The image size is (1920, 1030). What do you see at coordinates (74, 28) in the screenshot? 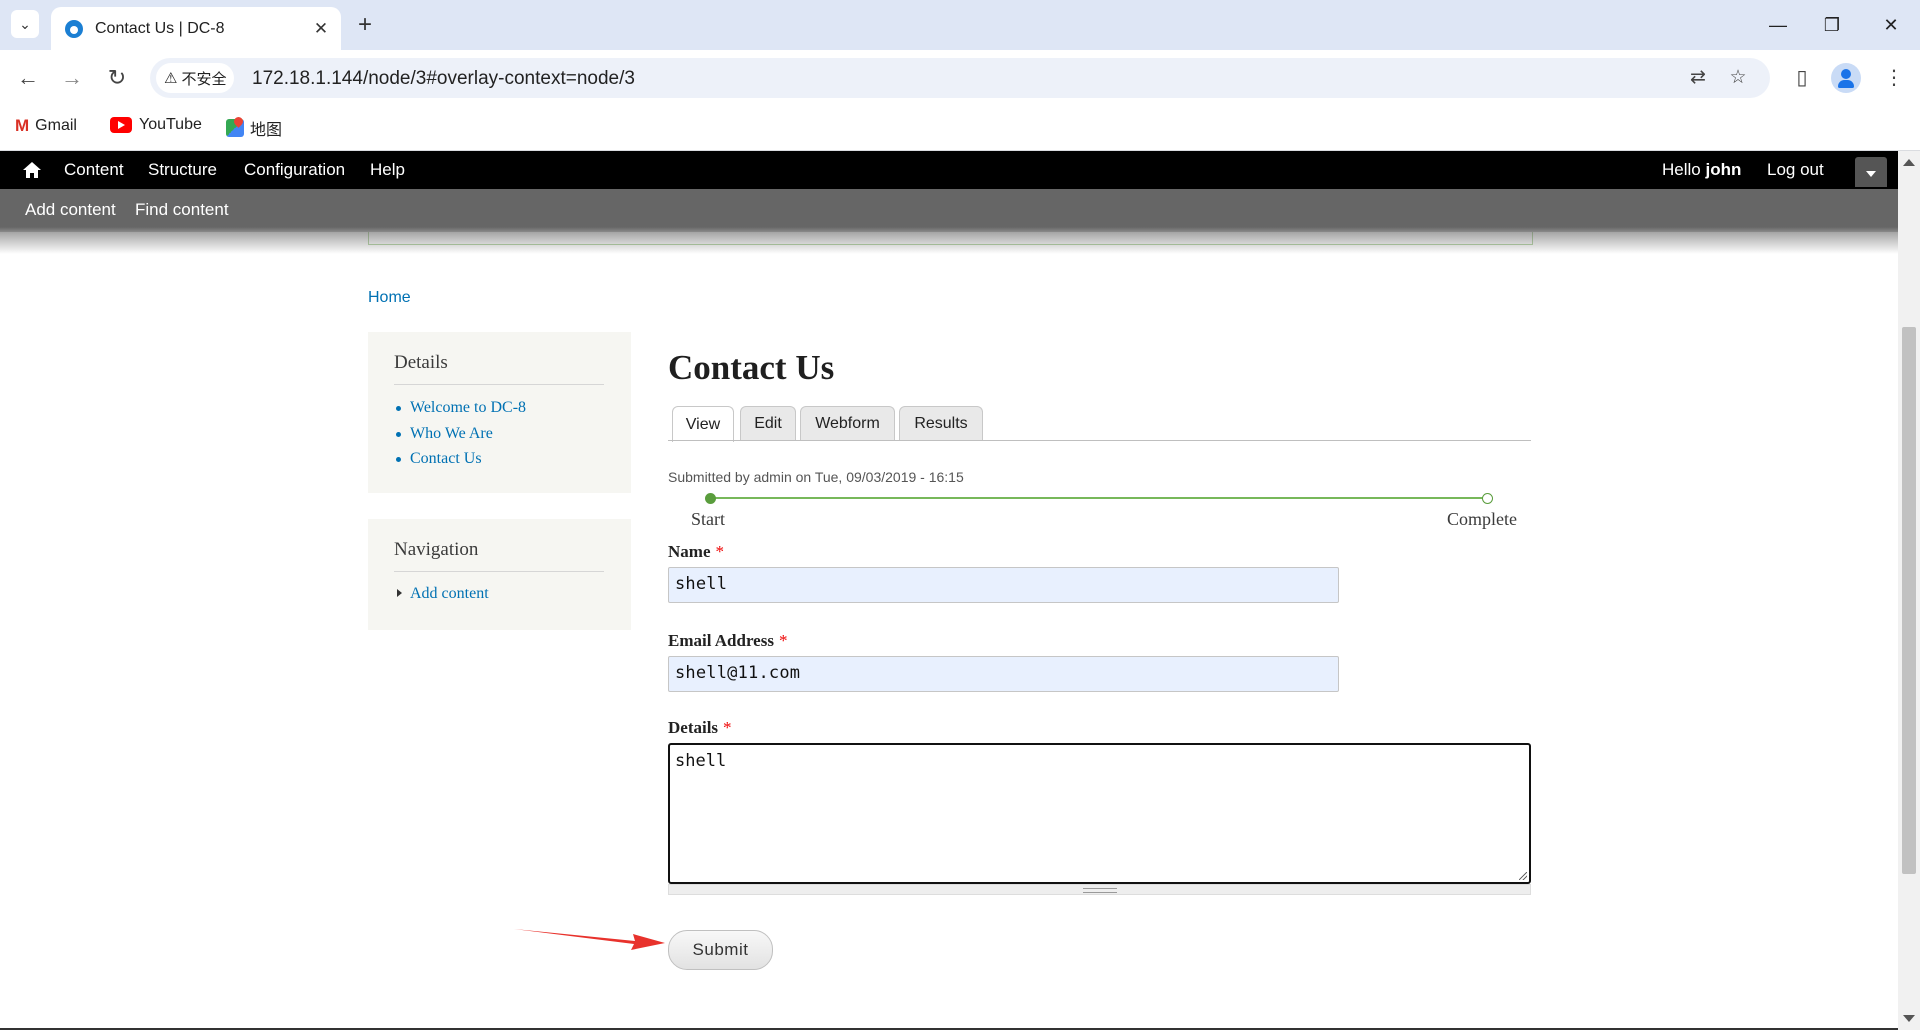
I see `drupal-favicon-icon` at bounding box center [74, 28].